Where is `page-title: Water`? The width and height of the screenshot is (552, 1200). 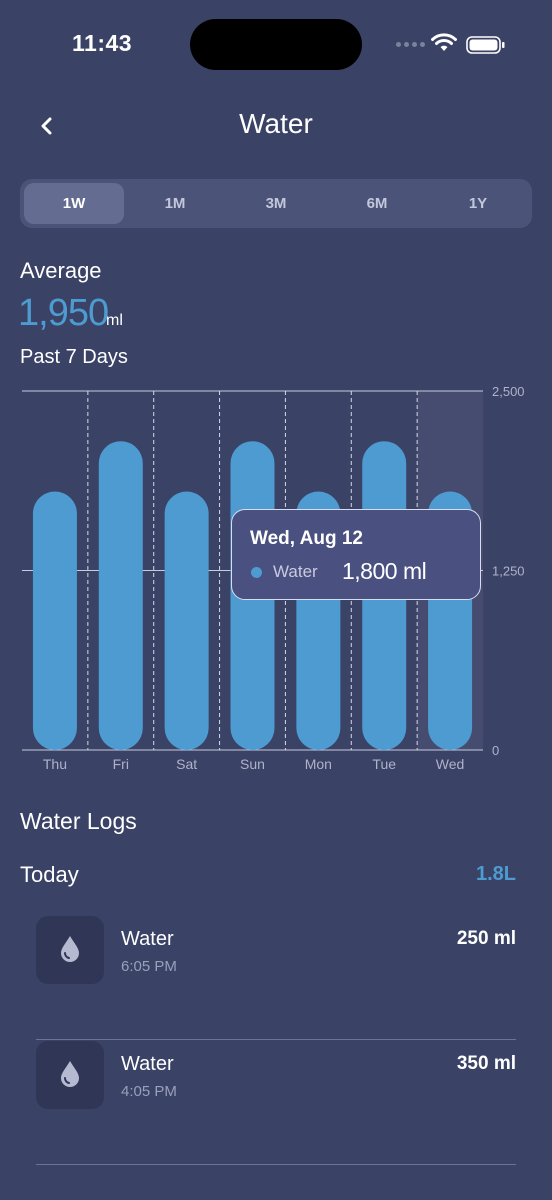 page-title: Water is located at coordinates (276, 123).